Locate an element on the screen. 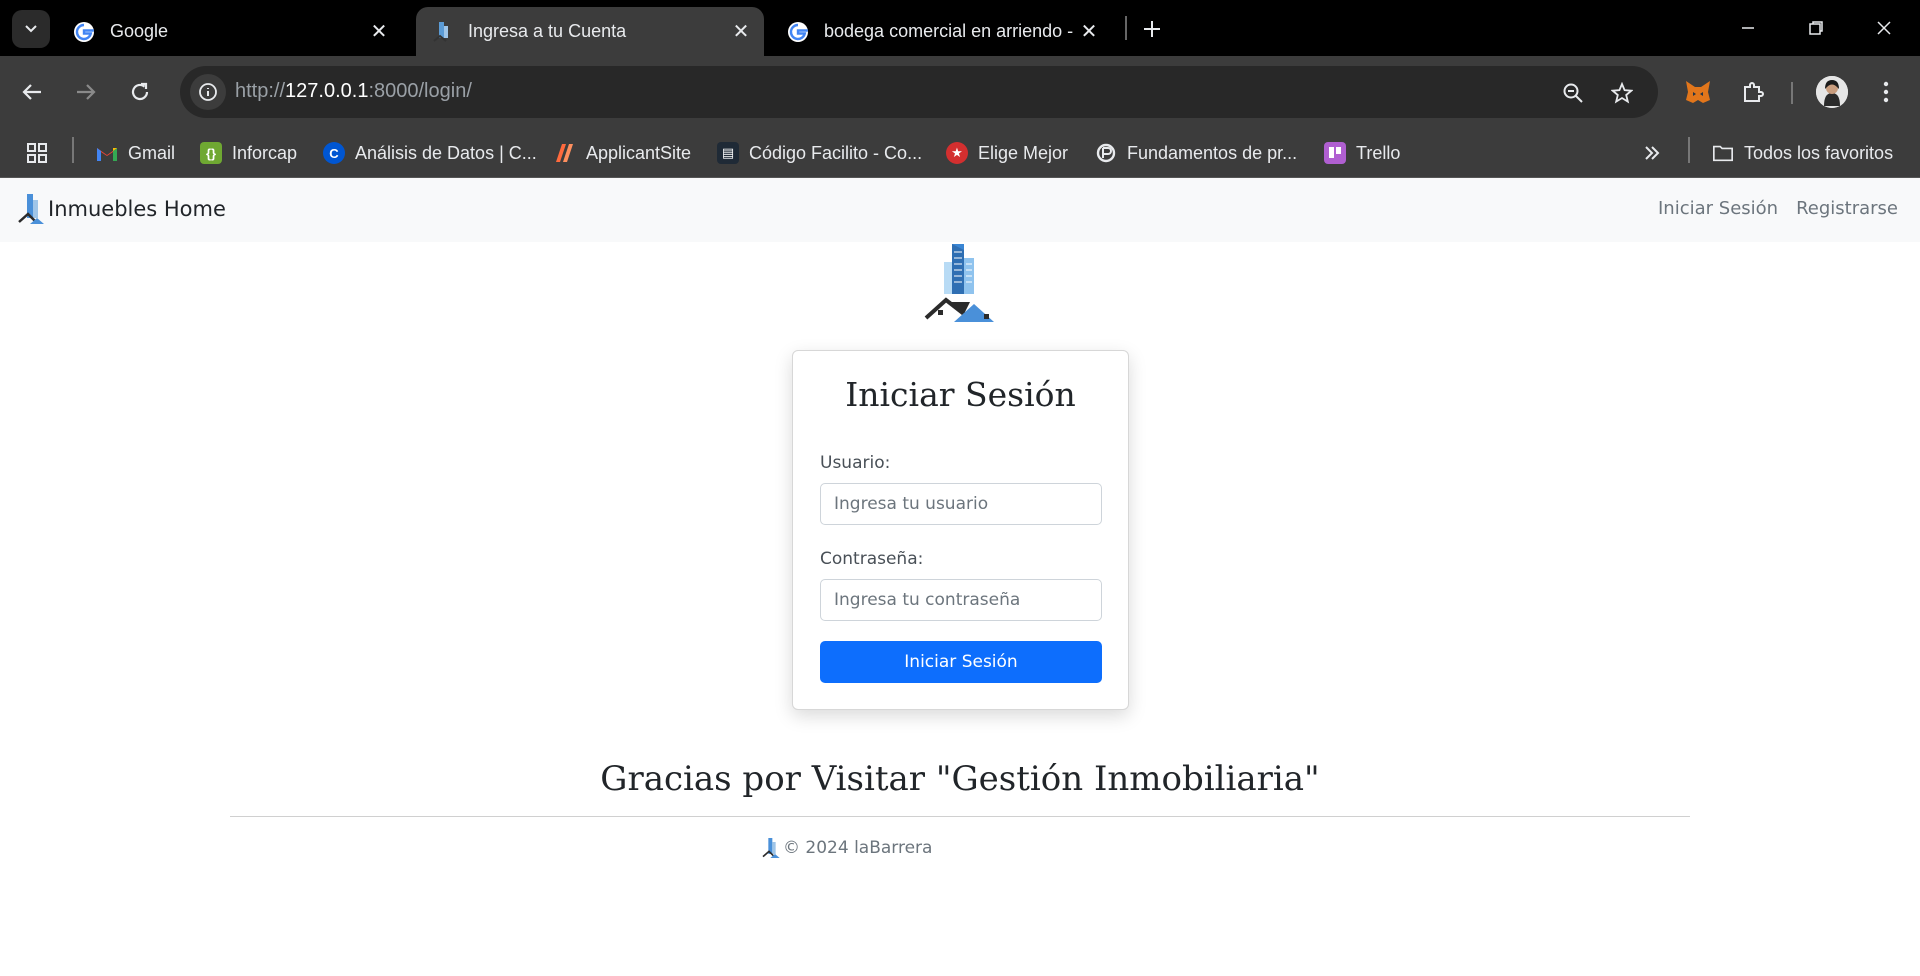  double-chevron-right-icon is located at coordinates (1652, 153).